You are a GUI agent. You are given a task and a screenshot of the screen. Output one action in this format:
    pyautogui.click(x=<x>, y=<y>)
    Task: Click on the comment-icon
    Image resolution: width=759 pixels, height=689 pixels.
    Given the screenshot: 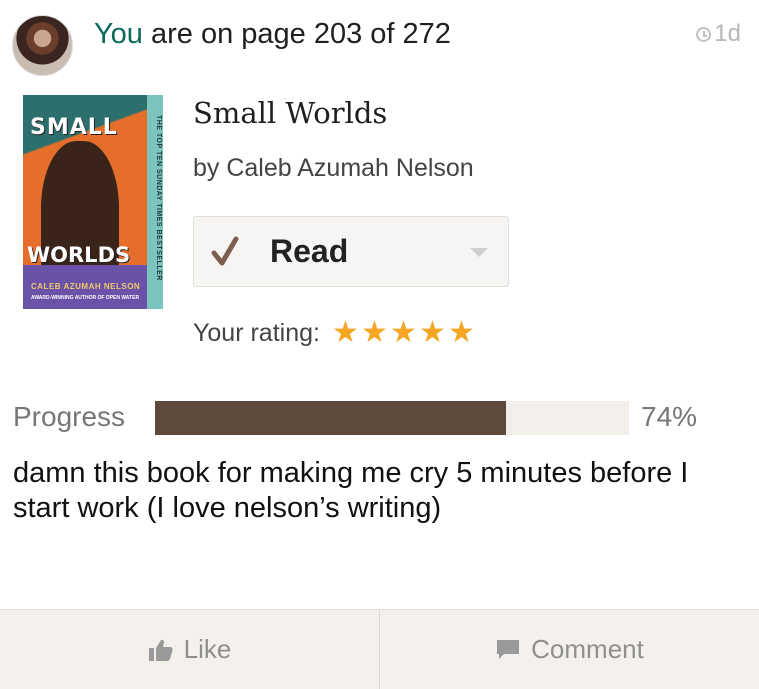 What is the action you would take?
    pyautogui.click(x=508, y=649)
    